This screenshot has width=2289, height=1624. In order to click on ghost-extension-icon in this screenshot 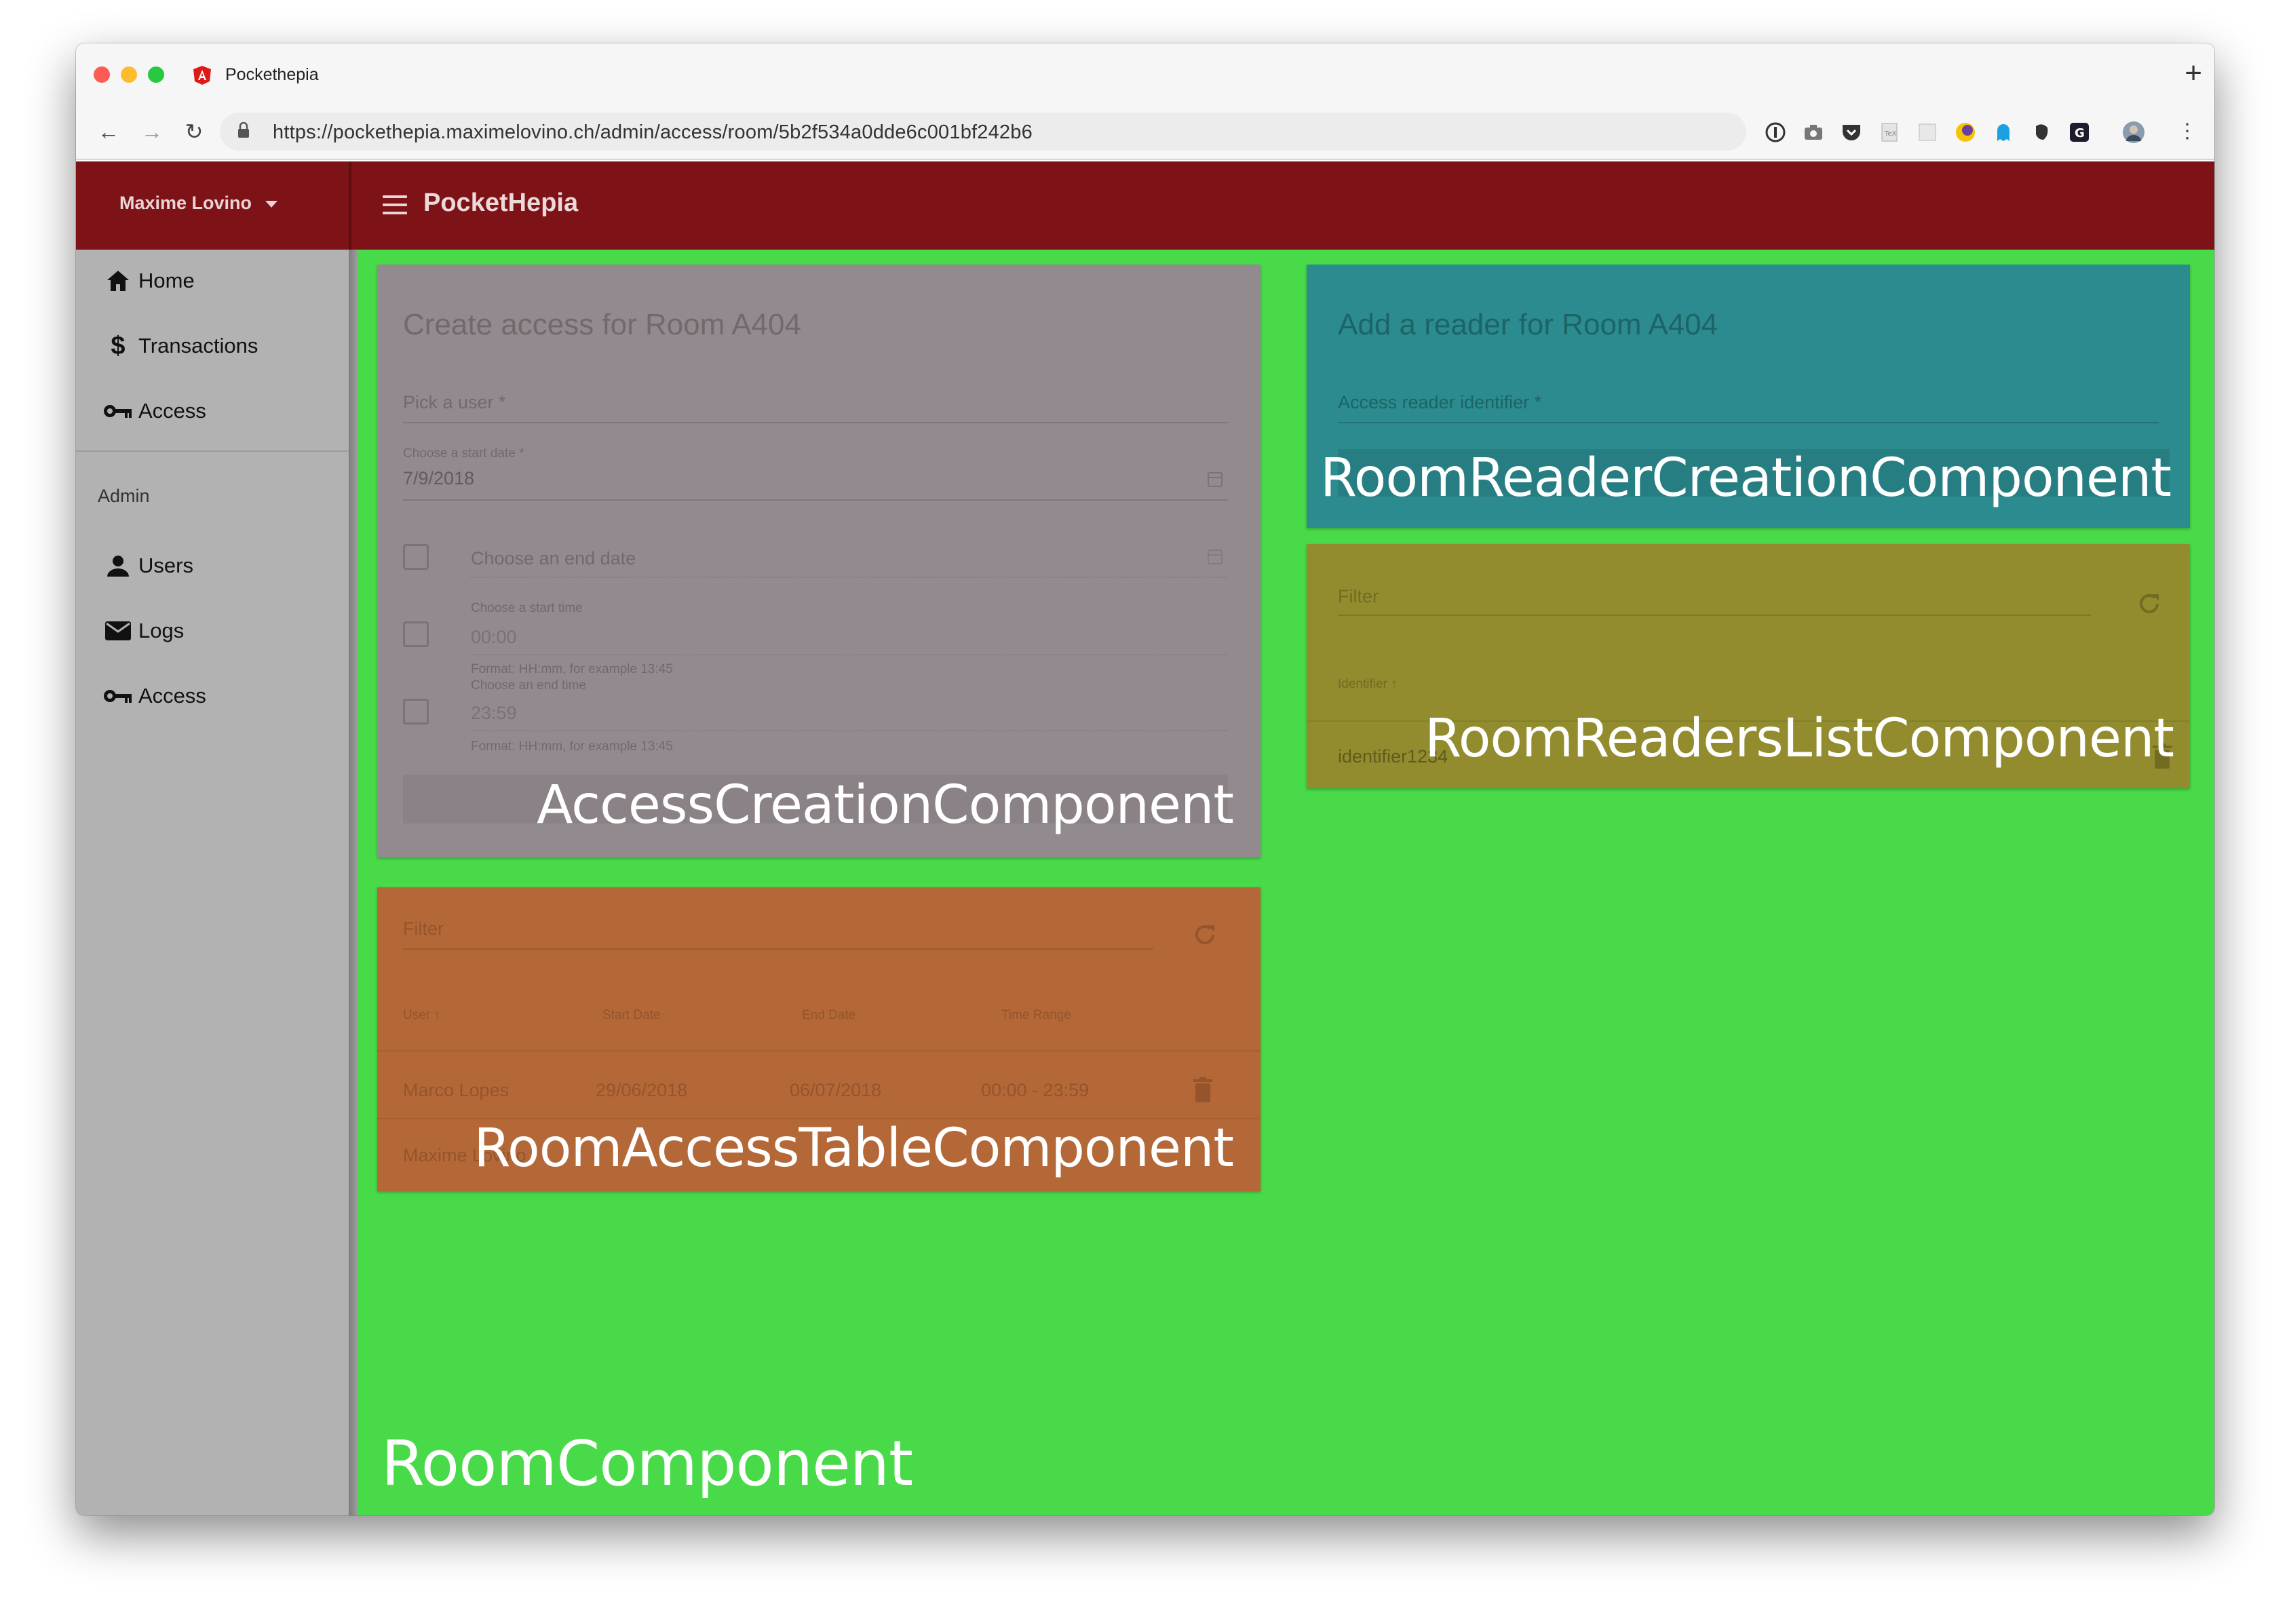, I will do `click(2003, 132)`.